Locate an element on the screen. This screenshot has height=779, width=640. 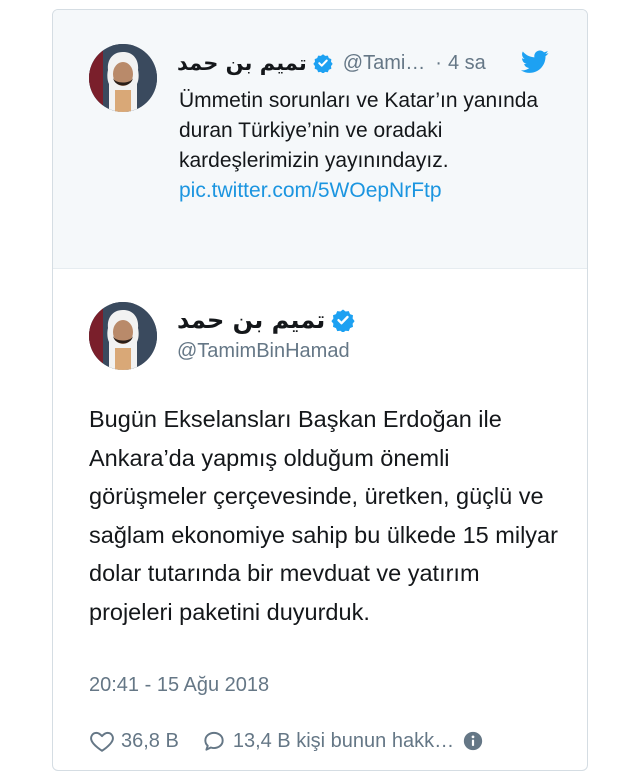
relative-time: 4 sa is located at coordinates (467, 63).